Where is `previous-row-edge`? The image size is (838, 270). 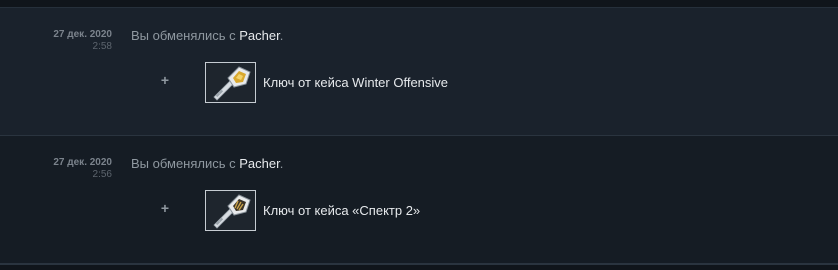 previous-row-edge is located at coordinates (419, 4).